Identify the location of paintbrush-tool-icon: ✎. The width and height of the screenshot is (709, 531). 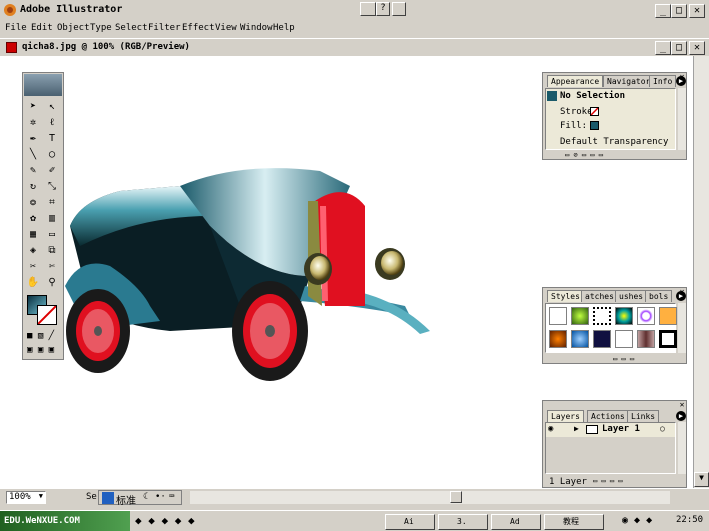
(33, 170).